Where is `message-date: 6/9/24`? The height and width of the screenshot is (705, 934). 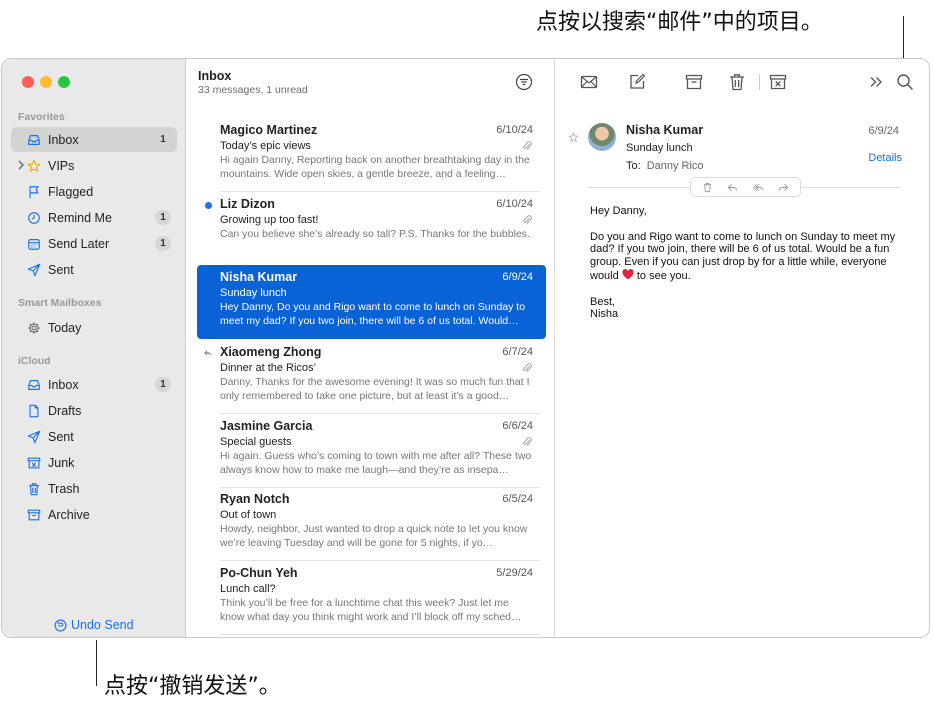
message-date: 6/9/24 is located at coordinates (517, 277).